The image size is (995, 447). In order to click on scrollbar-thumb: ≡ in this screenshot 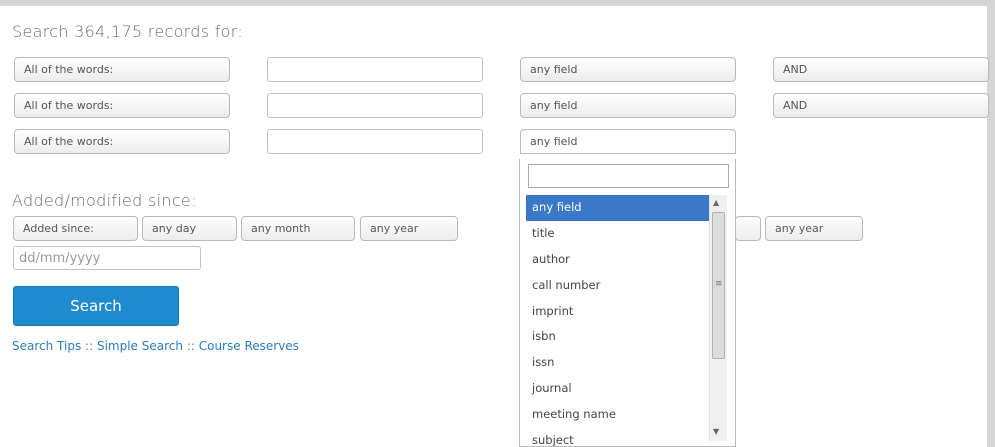, I will do `click(718, 285)`.